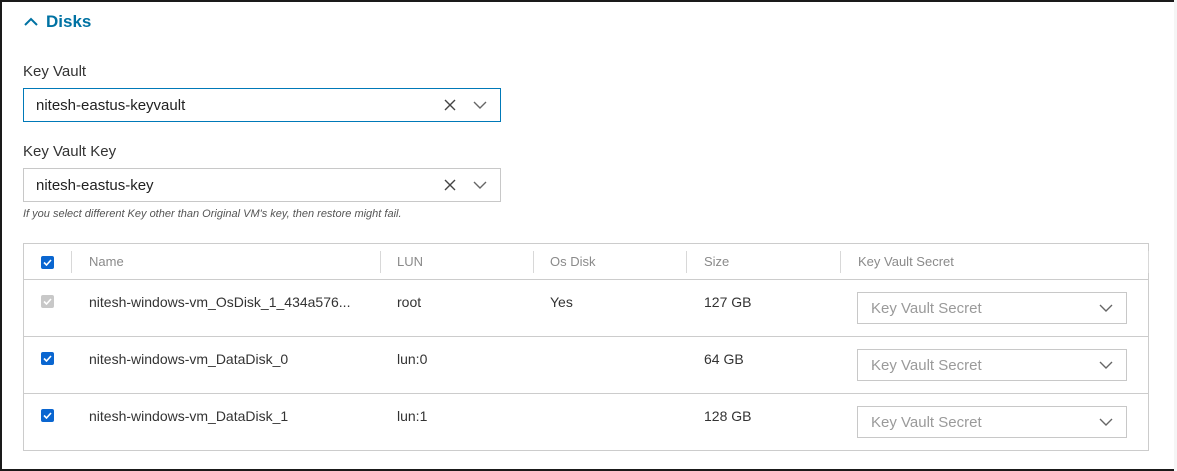 This screenshot has width=1177, height=471. What do you see at coordinates (95, 185) in the screenshot?
I see `key-vault-key-value: nitesh-eastus-key` at bounding box center [95, 185].